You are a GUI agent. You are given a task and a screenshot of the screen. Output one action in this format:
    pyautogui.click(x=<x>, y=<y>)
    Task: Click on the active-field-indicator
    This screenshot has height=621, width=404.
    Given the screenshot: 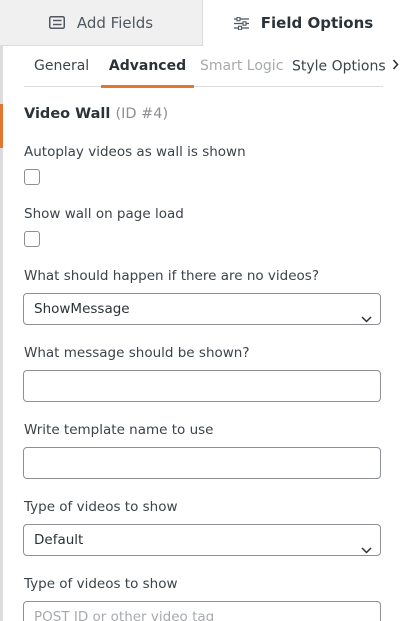 What is the action you would take?
    pyautogui.click(x=1, y=126)
    